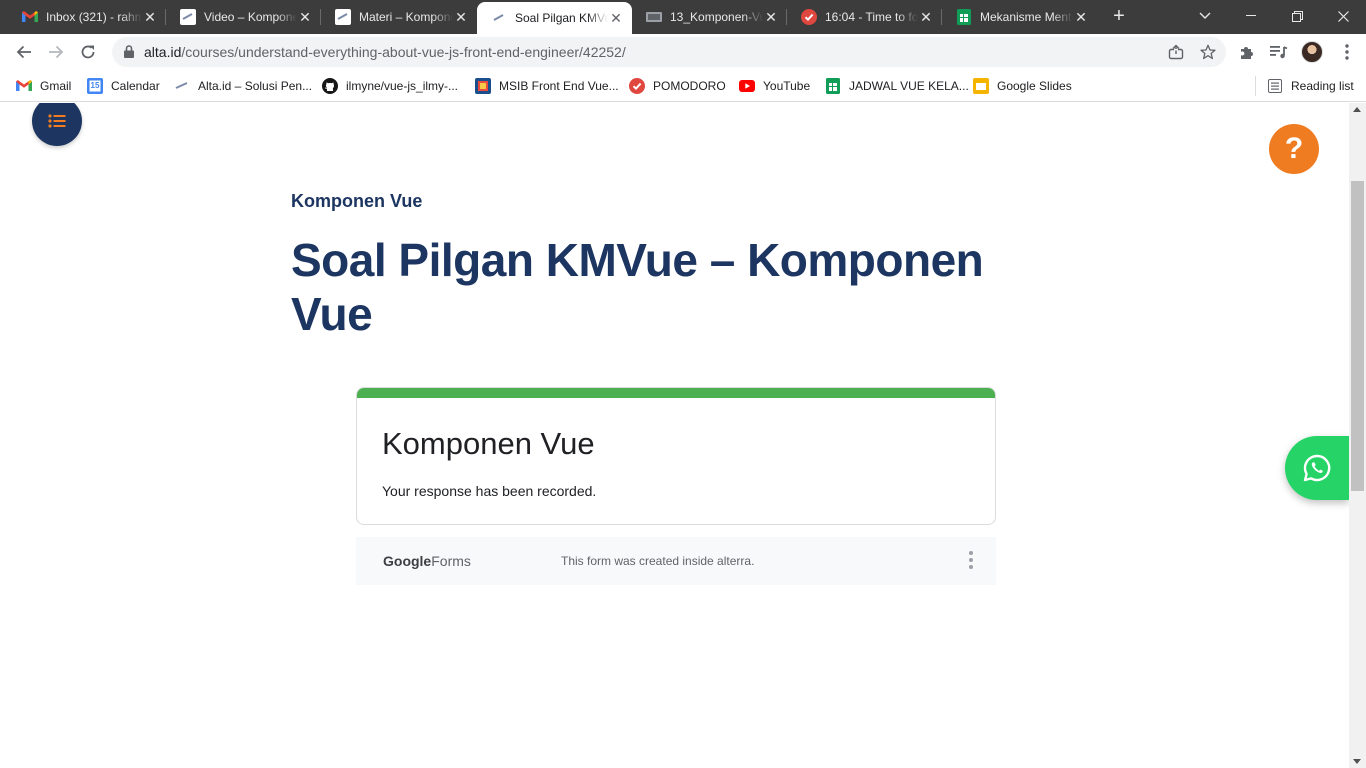 The height and width of the screenshot is (768, 1366). What do you see at coordinates (129, 54) in the screenshot?
I see `lock-icon` at bounding box center [129, 54].